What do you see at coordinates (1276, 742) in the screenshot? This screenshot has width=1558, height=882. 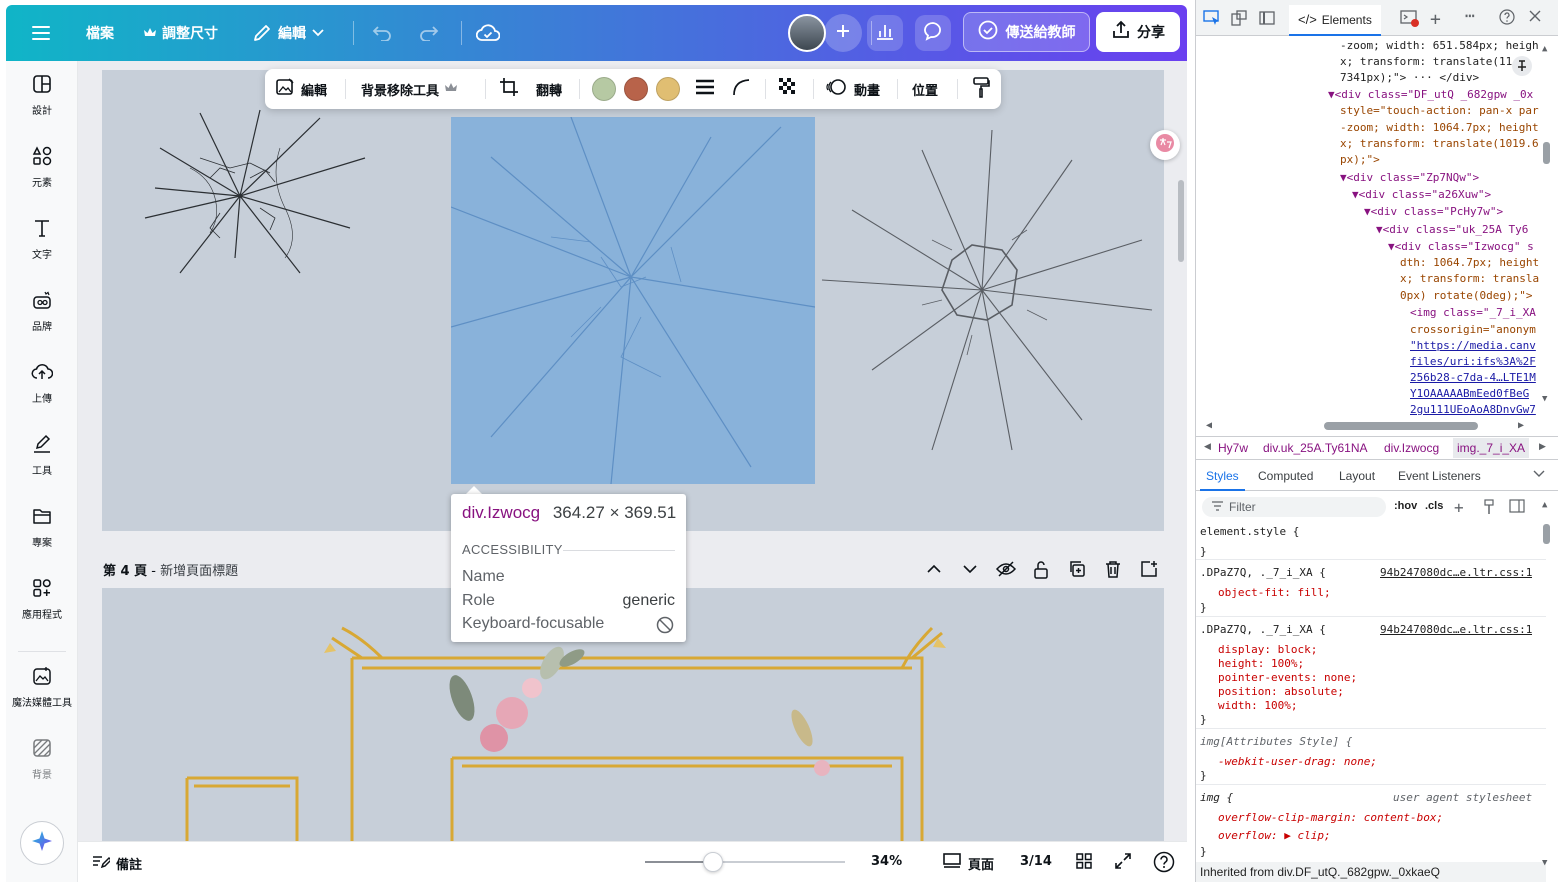 I see `style-rule-selector: img[Attributes Style] {` at bounding box center [1276, 742].